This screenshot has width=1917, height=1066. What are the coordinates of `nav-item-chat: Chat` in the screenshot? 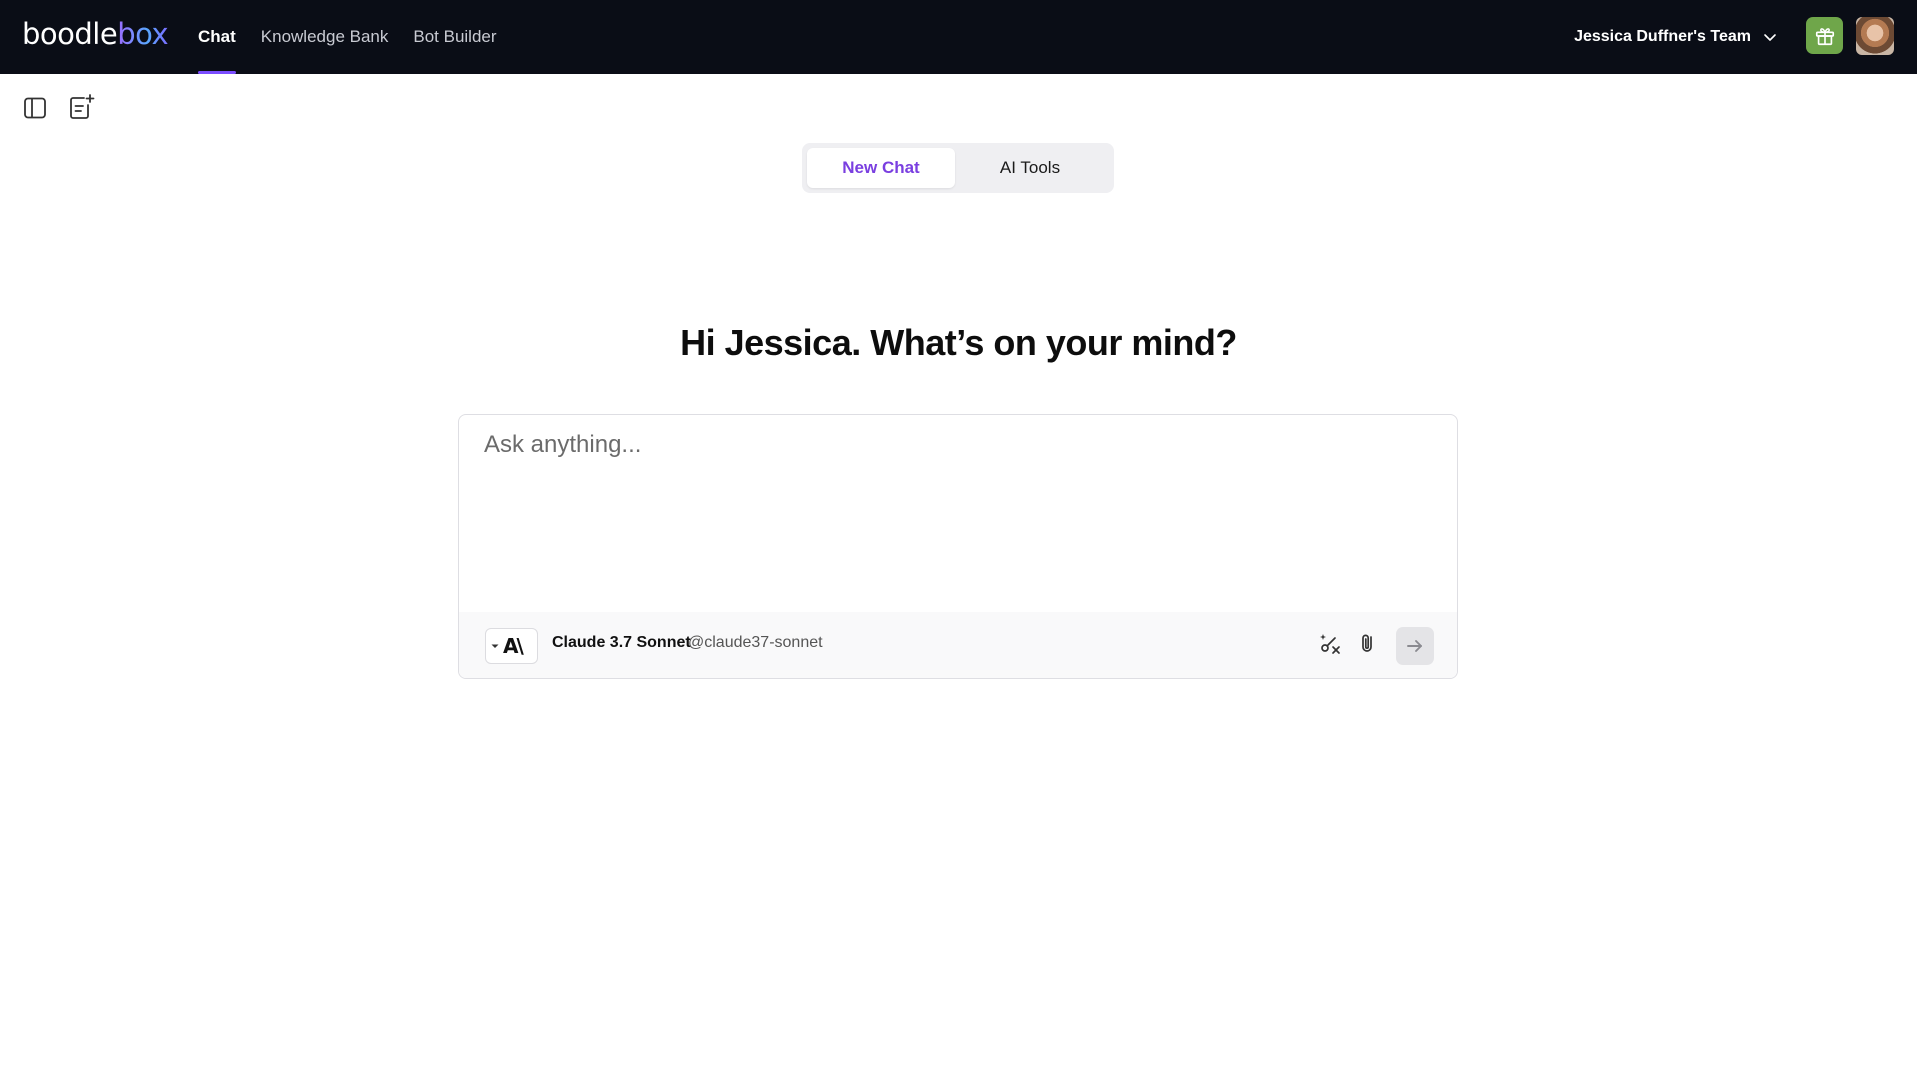 It's located at (217, 37).